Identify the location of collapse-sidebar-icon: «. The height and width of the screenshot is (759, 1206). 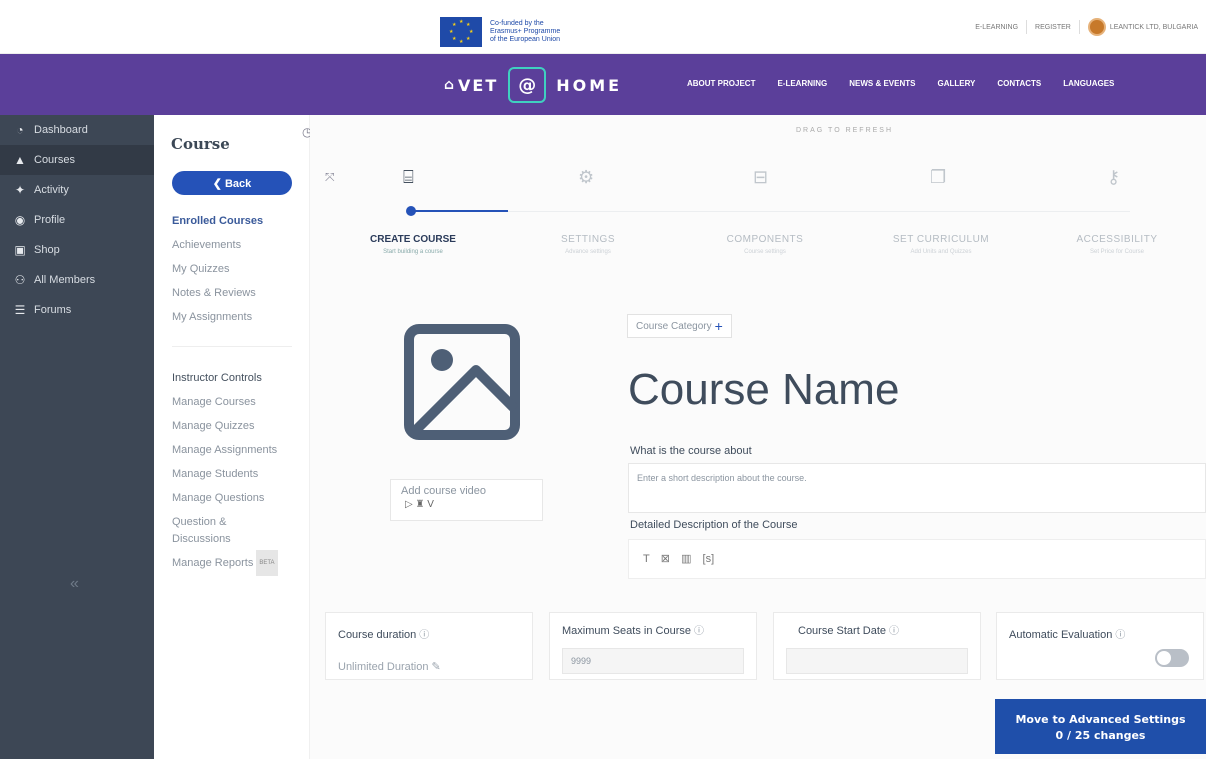
(74, 584).